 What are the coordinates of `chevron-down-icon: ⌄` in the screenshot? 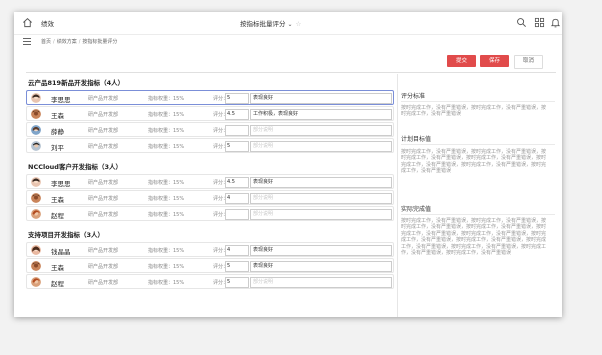 It's located at (290, 24).